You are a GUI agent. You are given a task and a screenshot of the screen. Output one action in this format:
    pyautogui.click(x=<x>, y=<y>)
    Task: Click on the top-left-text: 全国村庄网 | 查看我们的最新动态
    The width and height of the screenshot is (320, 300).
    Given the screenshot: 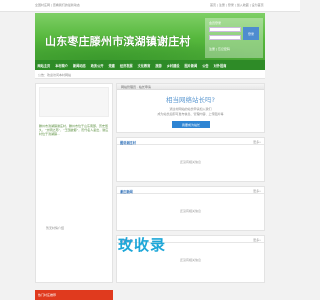 What is the action you would take?
    pyautogui.click(x=57, y=5)
    